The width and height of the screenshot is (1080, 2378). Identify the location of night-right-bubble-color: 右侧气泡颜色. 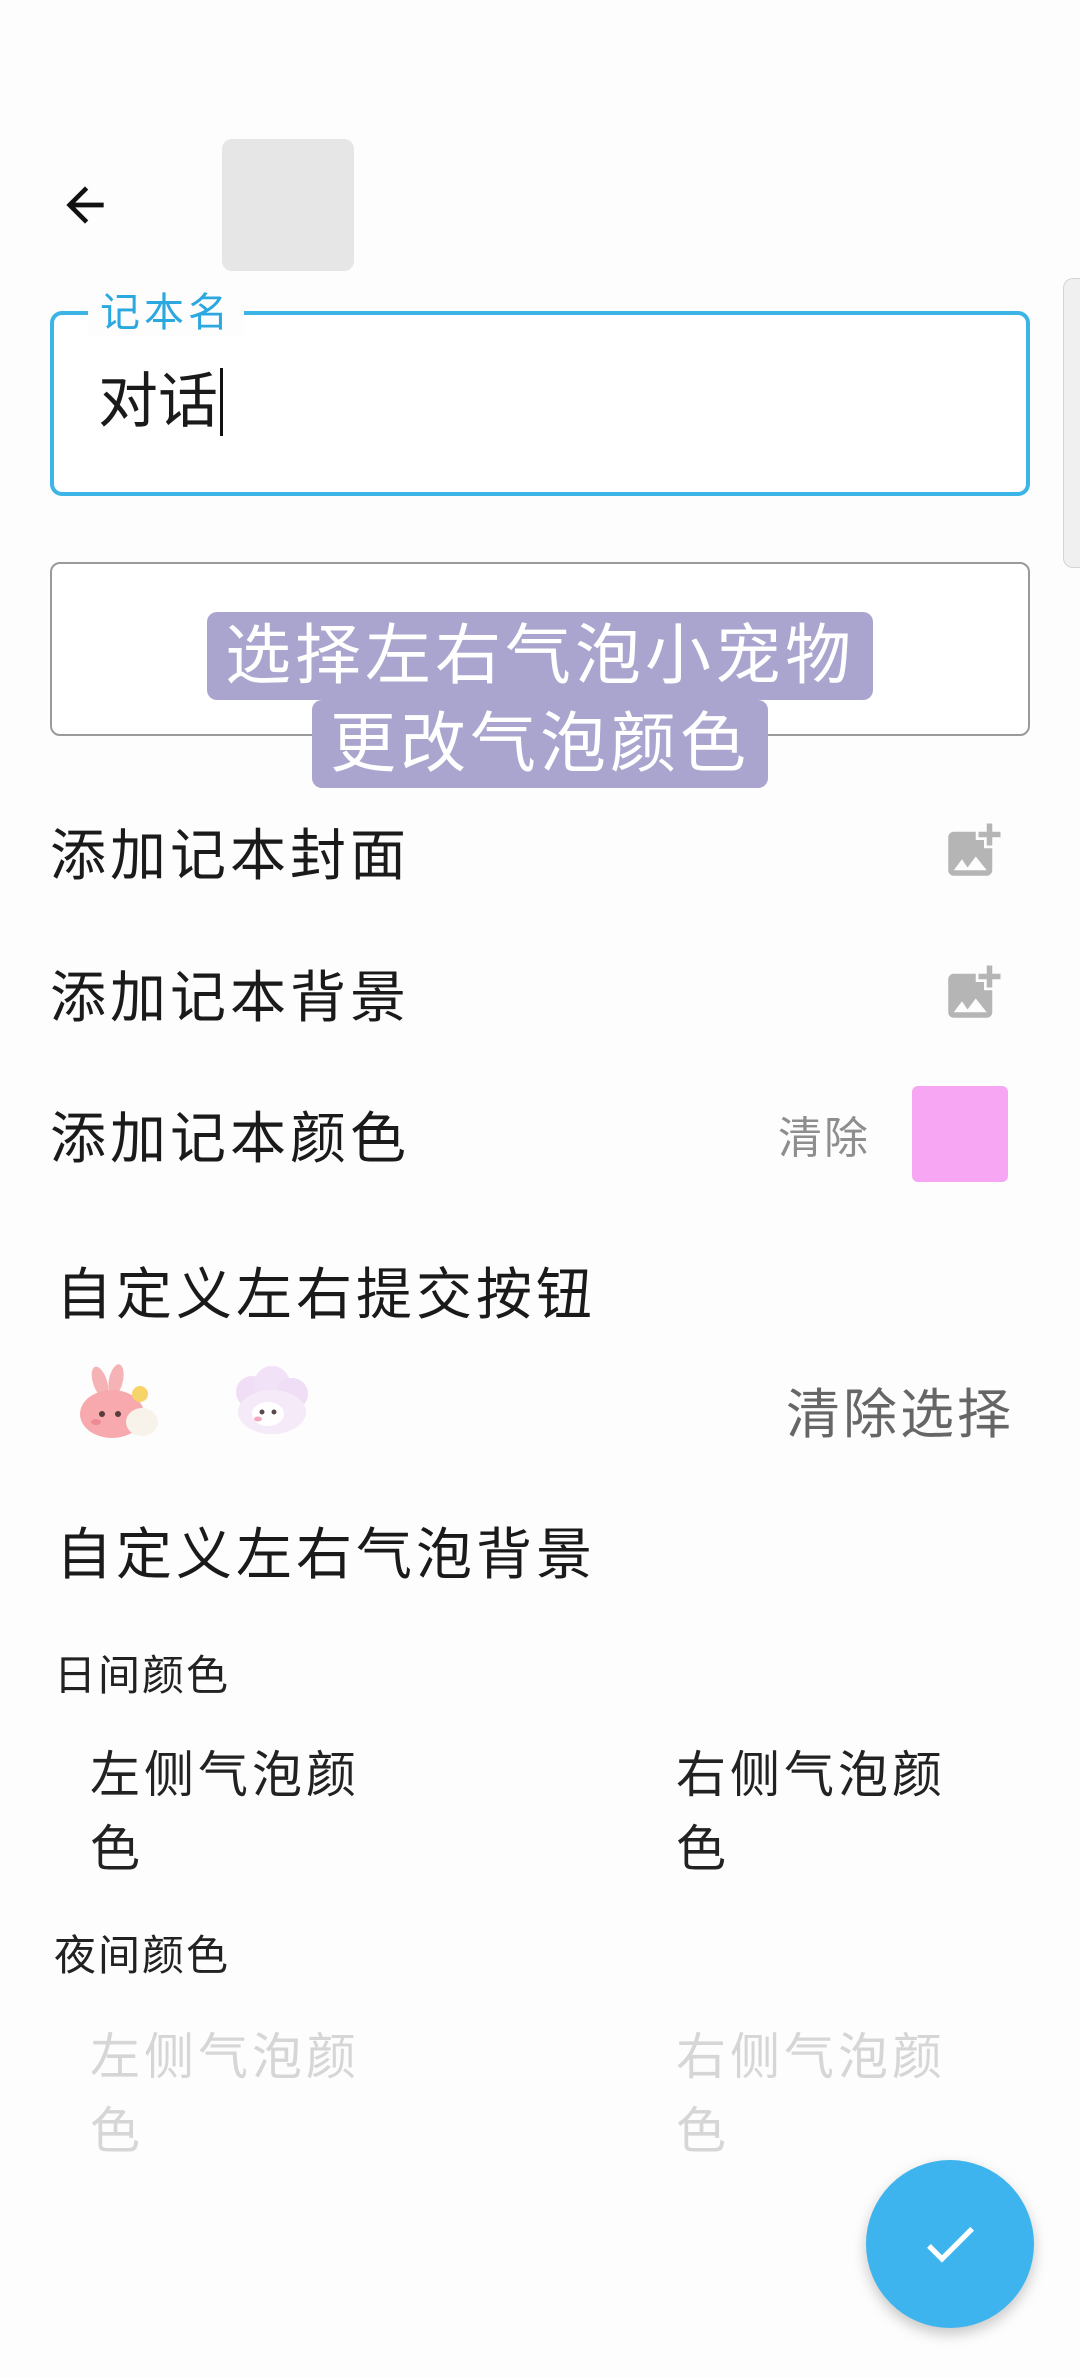
(826, 2094).